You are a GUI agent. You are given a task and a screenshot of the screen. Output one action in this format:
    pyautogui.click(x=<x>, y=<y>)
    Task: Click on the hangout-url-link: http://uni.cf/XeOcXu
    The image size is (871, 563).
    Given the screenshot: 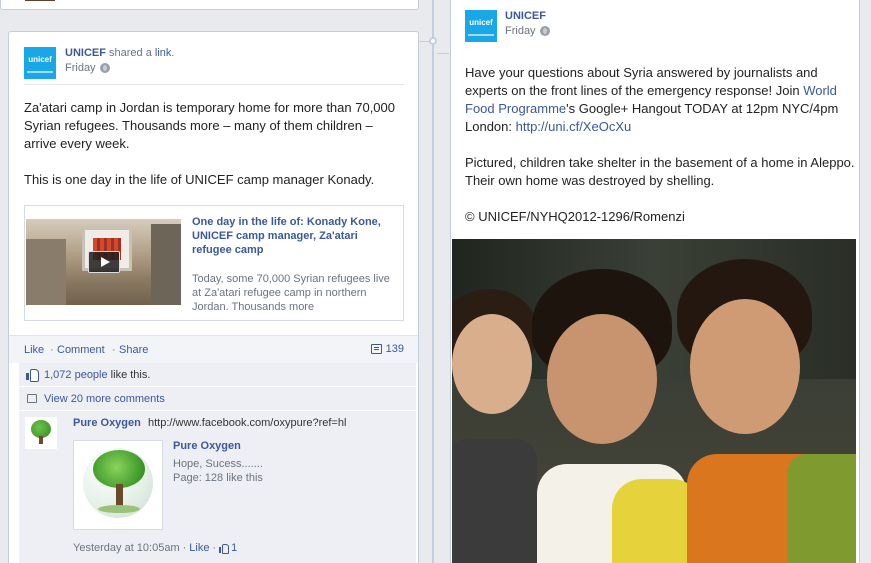 What is the action you would take?
    pyautogui.click(x=574, y=126)
    